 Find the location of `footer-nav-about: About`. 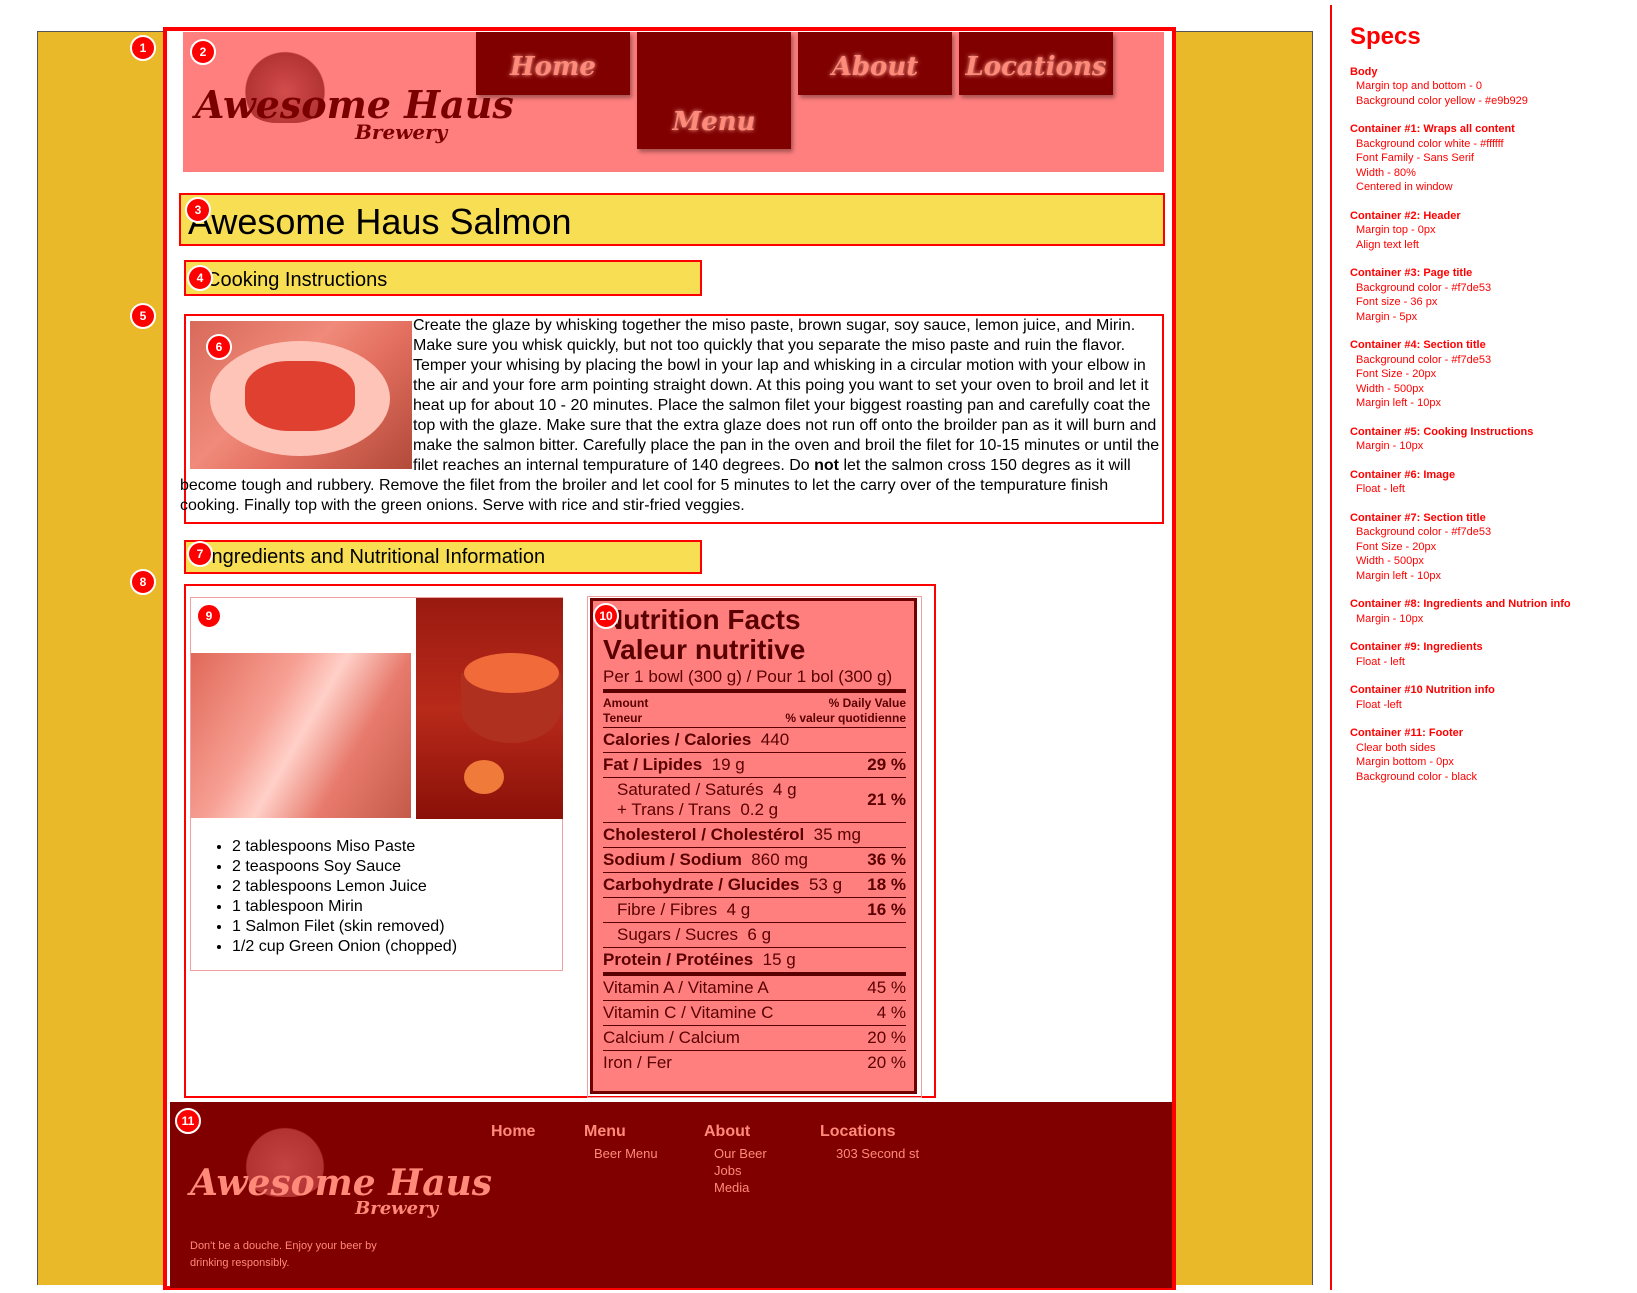

footer-nav-about: About is located at coordinates (727, 1132).